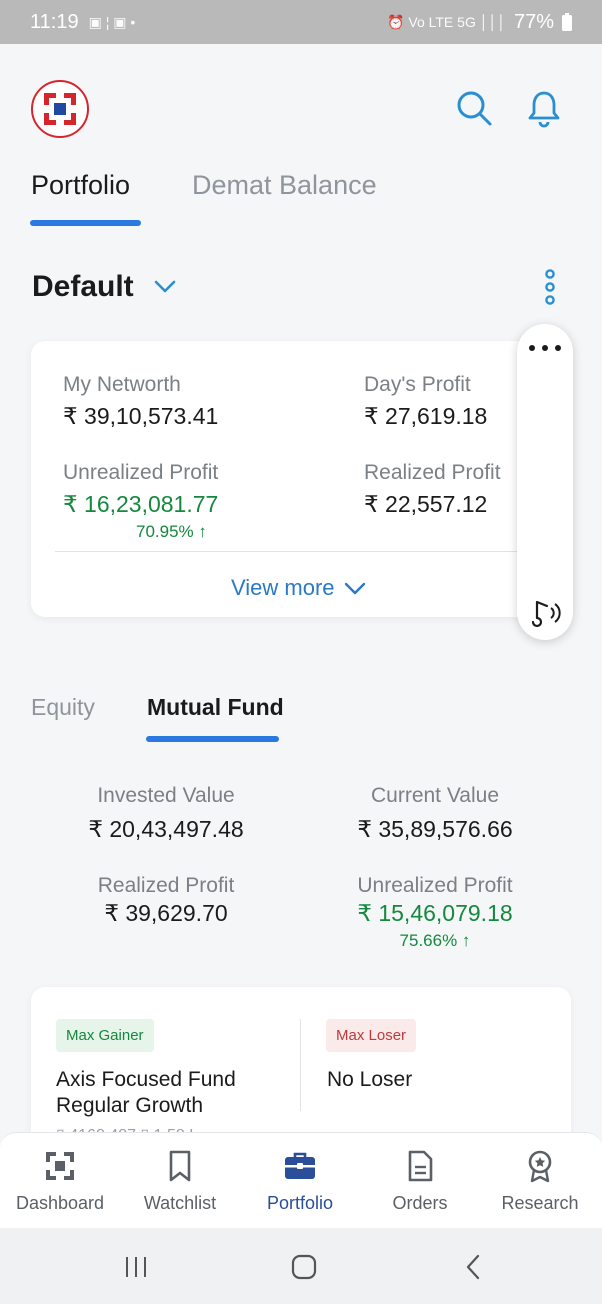  Describe the element at coordinates (140, 401) in the screenshot. I see `networth-stat: My Networth ₹ 39,10,573.41` at that location.